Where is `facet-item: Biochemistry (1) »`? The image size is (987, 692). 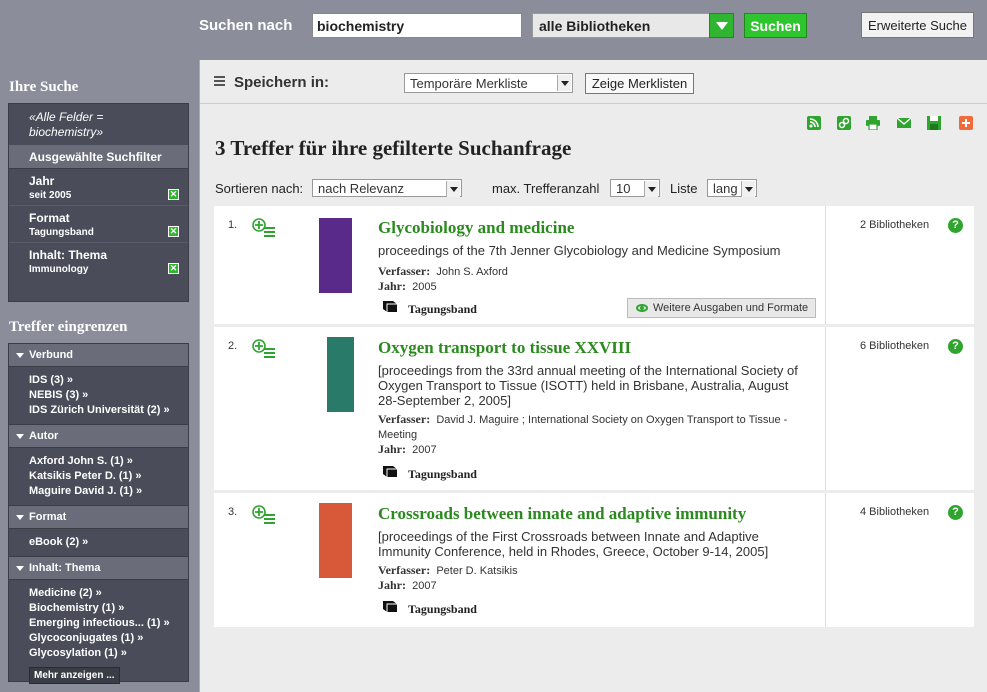 facet-item: Biochemistry (1) » is located at coordinates (104, 608).